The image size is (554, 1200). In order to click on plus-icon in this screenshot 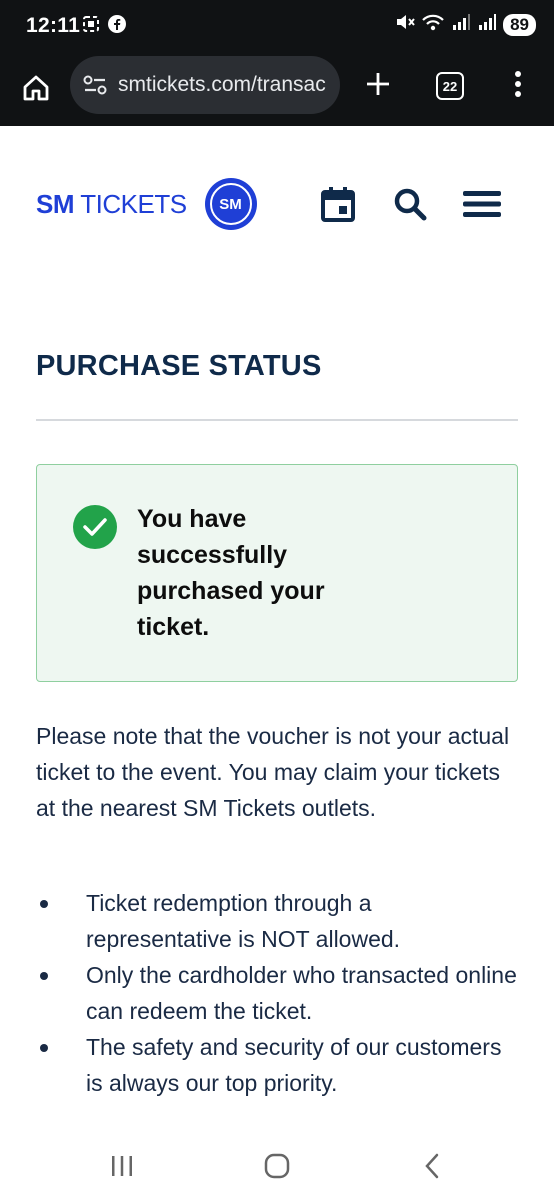, I will do `click(378, 84)`.